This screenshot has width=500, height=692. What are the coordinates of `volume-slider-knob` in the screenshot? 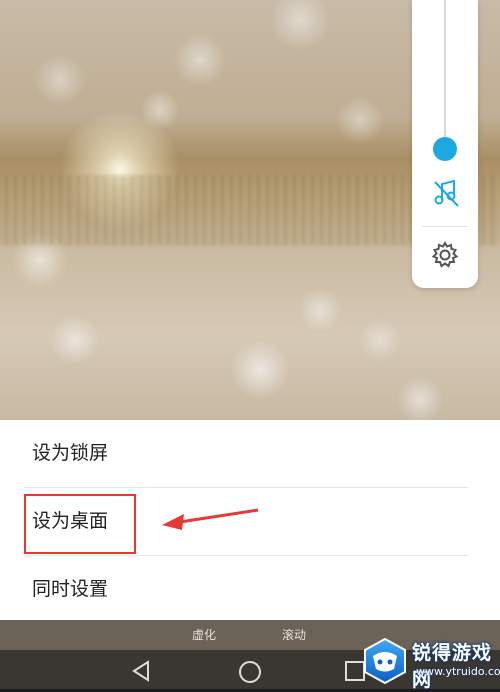 It's located at (445, 149).